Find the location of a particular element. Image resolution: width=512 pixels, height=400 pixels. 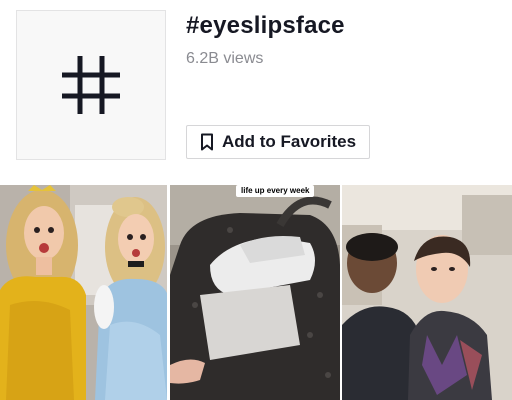

video-caption: life up every week is located at coordinates (275, 191).